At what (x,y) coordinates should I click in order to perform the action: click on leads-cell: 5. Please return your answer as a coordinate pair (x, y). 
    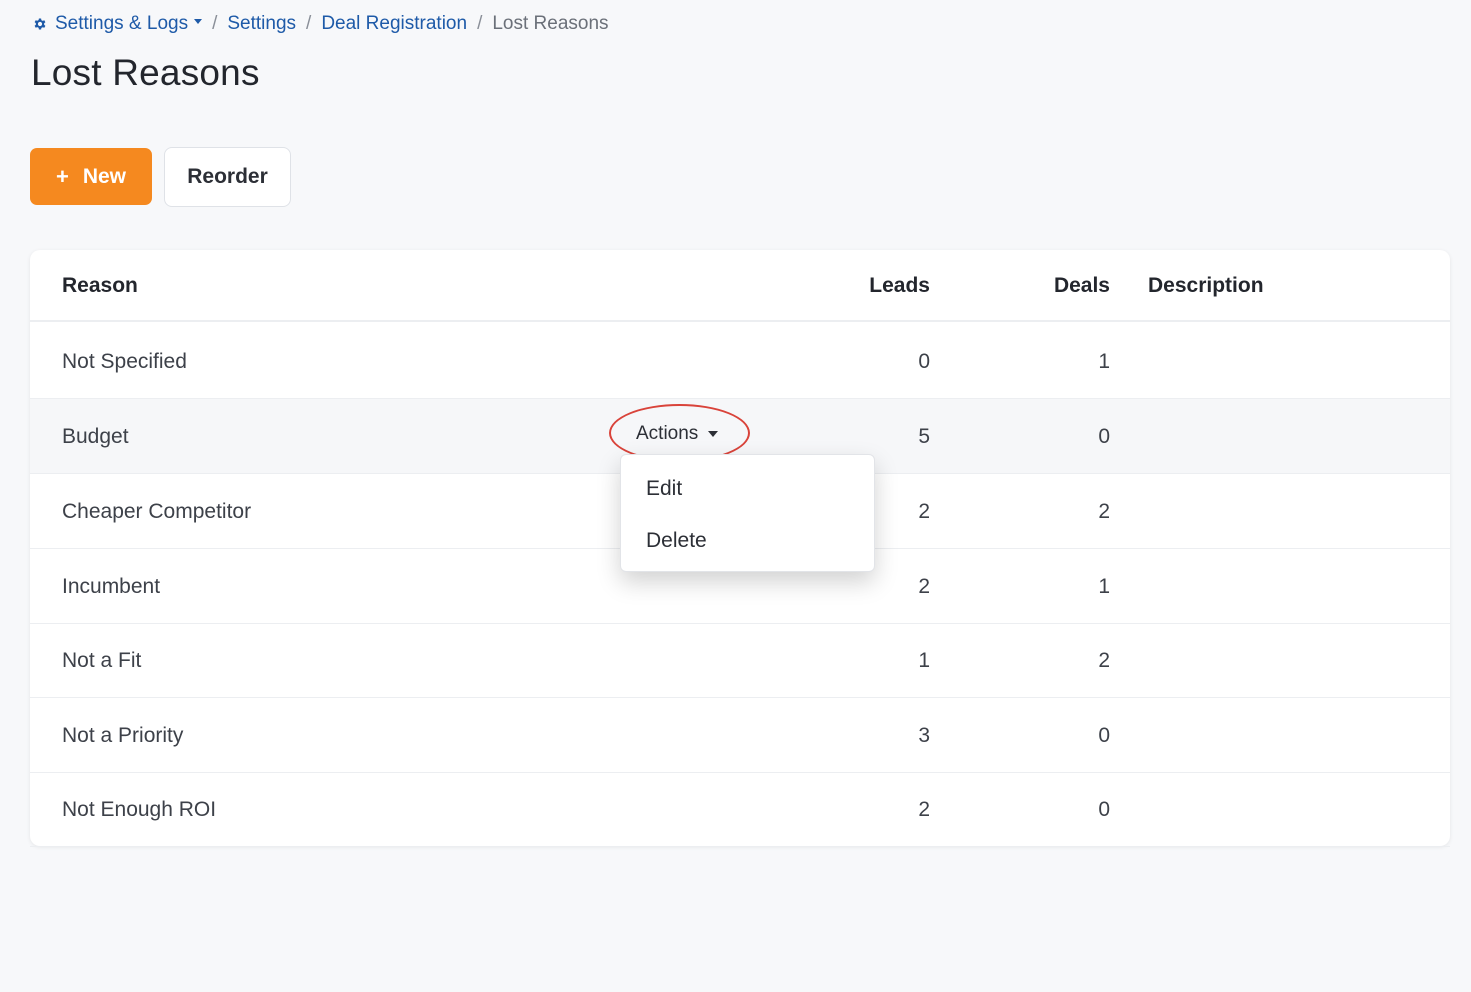
    Looking at the image, I should click on (924, 436).